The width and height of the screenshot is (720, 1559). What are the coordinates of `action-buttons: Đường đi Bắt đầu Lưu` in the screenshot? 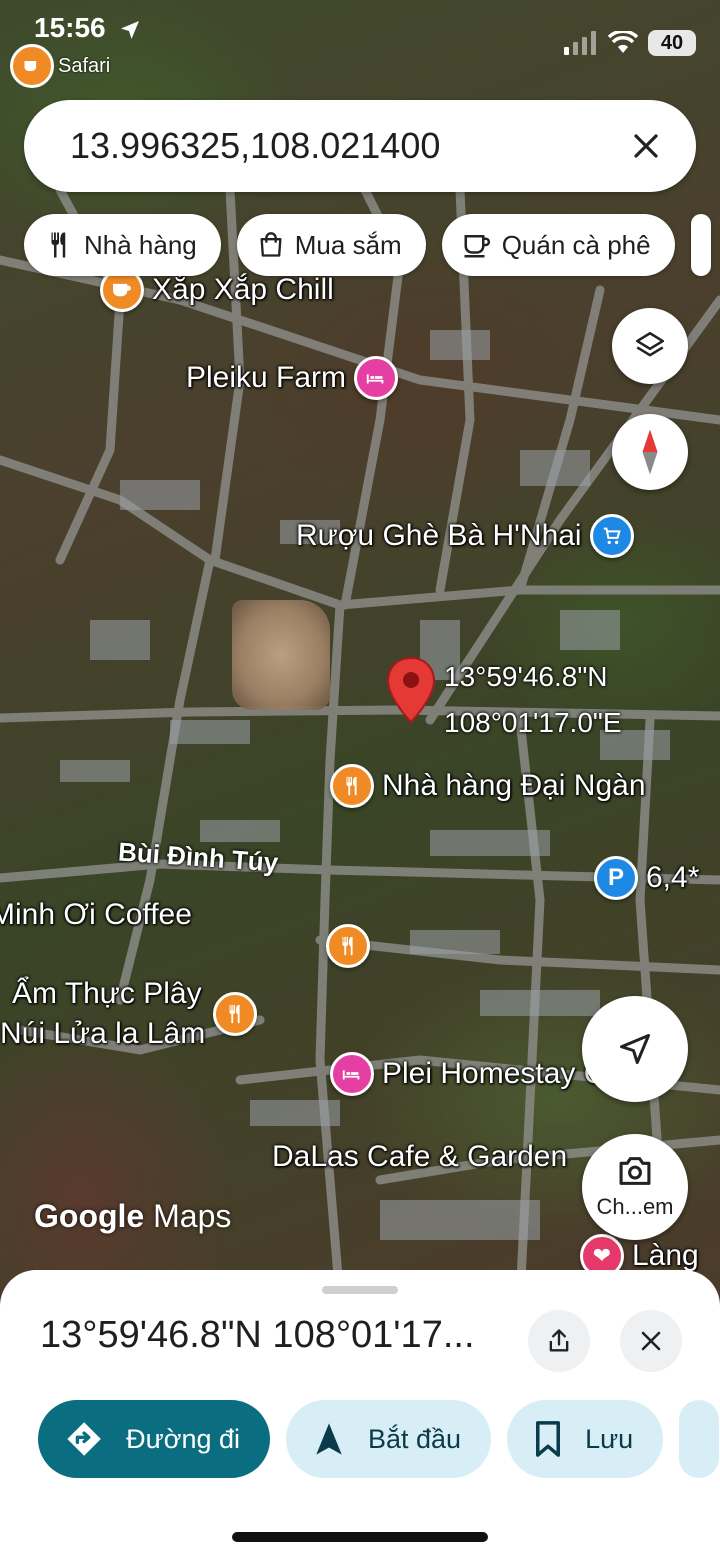 It's located at (379, 1439).